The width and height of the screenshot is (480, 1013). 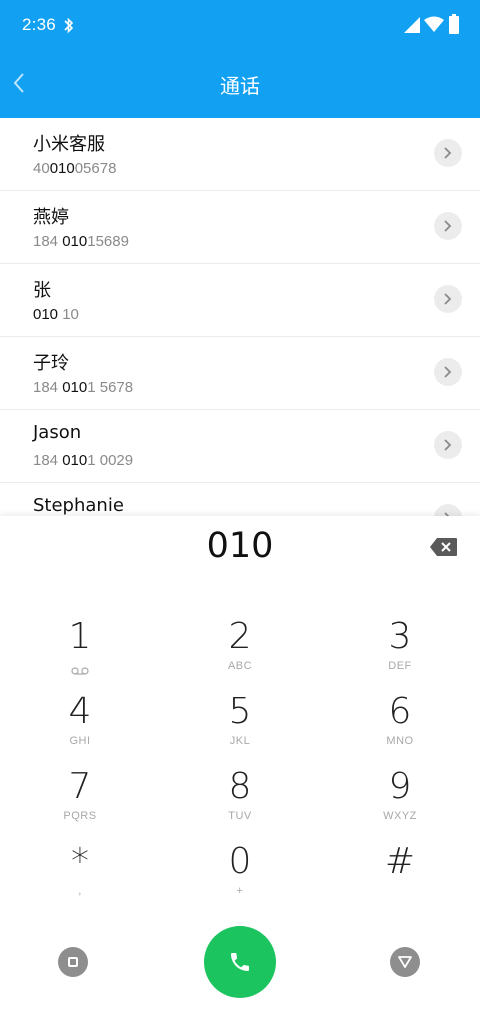 What do you see at coordinates (80, 711) in the screenshot?
I see `dial-key-digit: 4` at bounding box center [80, 711].